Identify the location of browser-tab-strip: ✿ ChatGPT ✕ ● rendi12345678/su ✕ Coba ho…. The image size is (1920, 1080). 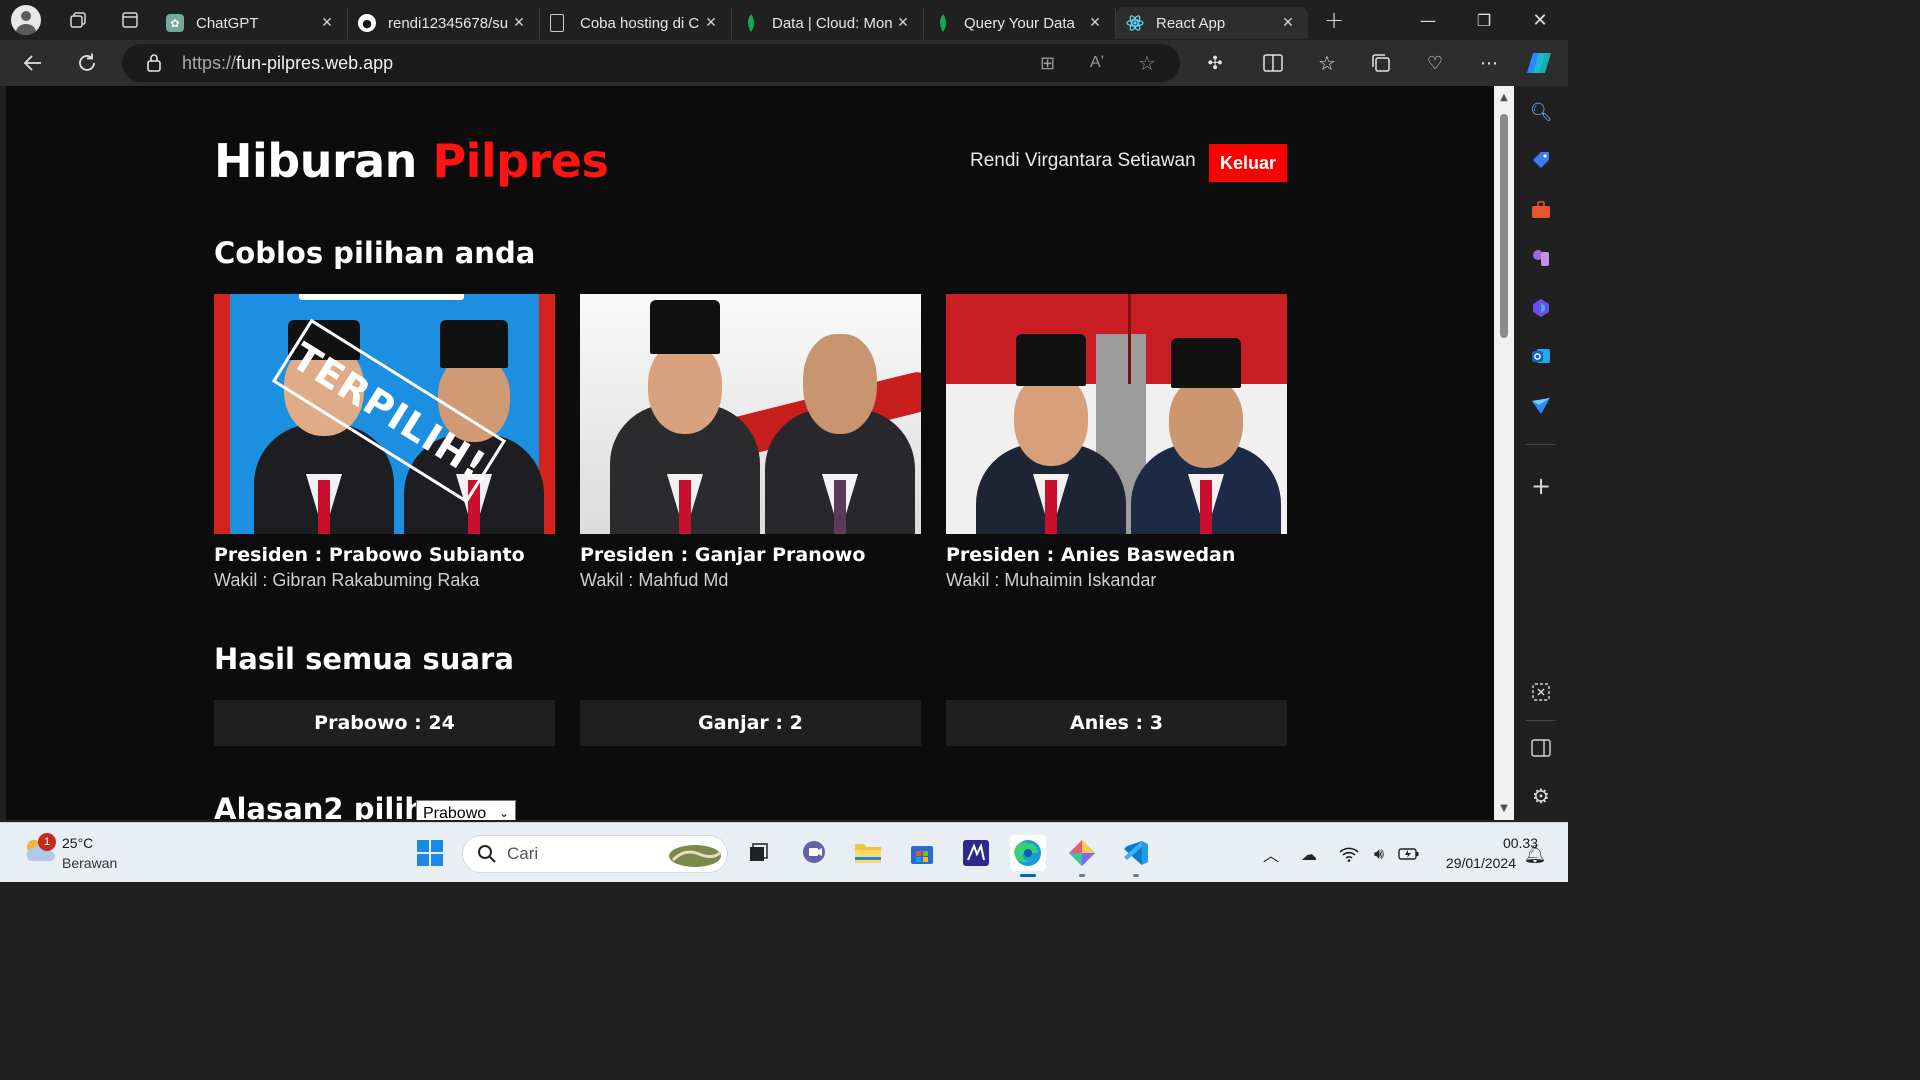
(784, 20).